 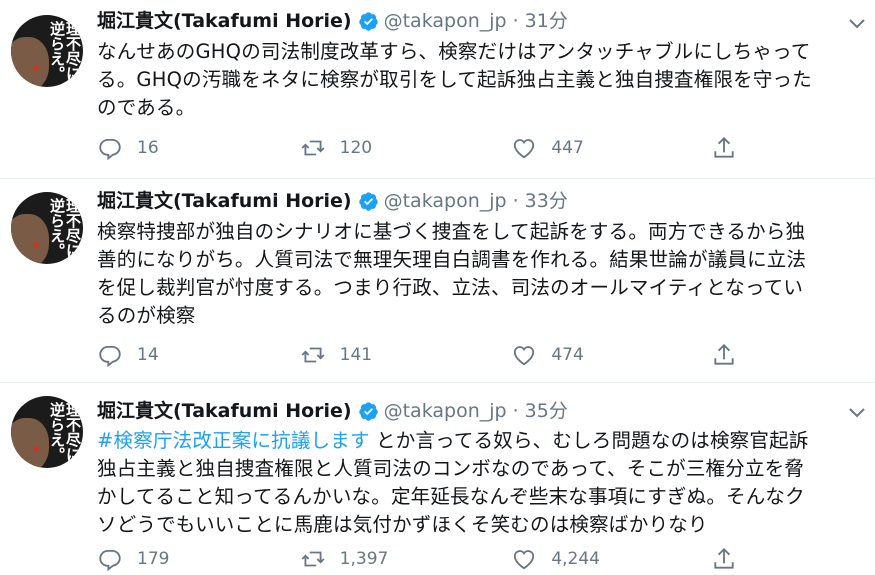 What do you see at coordinates (567, 355) in the screenshot?
I see `like-count: 474` at bounding box center [567, 355].